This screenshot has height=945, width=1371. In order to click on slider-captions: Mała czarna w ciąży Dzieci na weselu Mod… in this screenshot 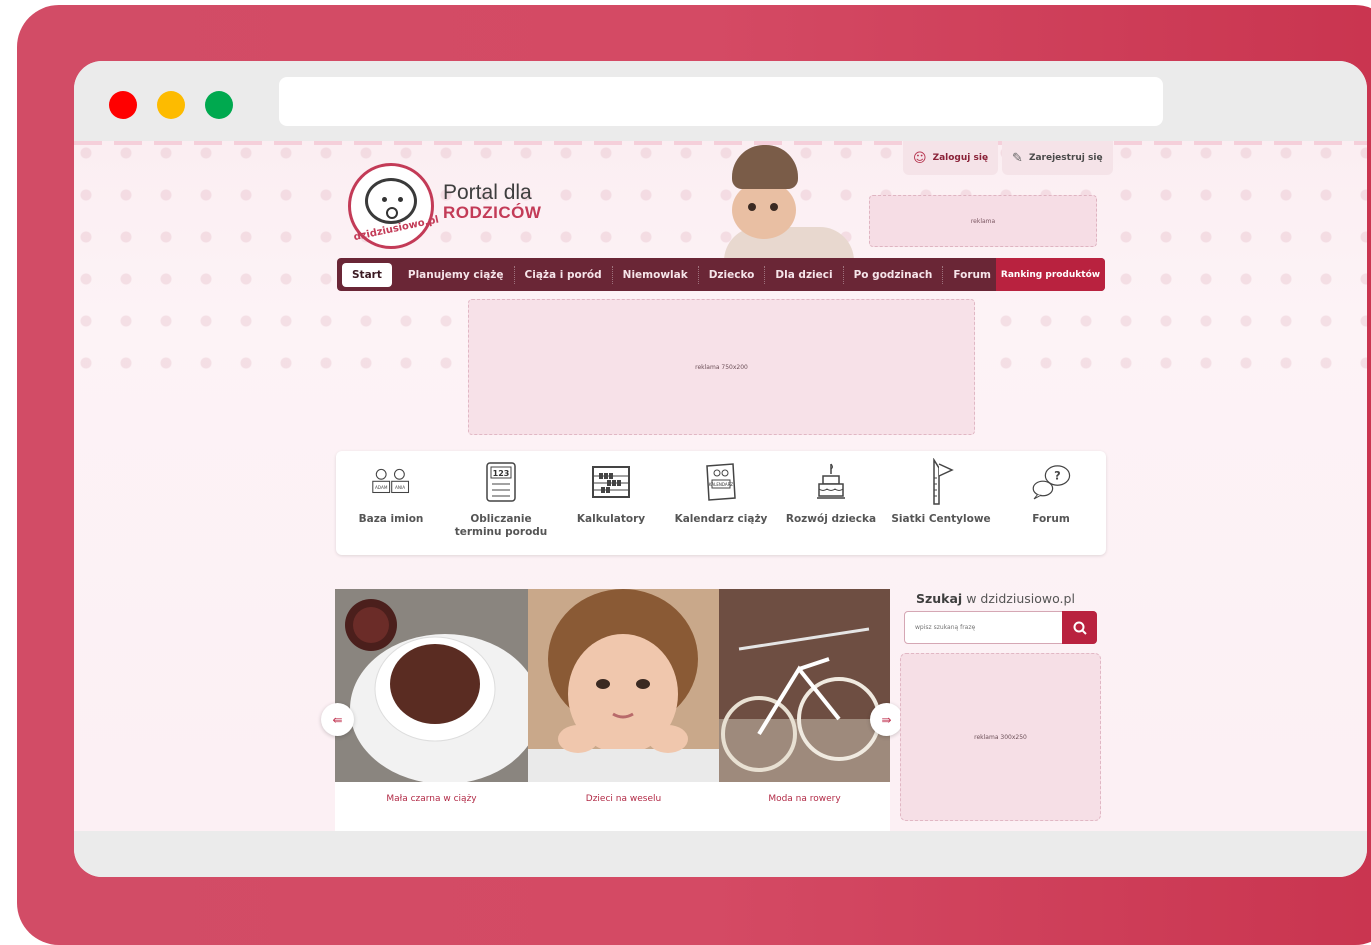, I will do `click(612, 806)`.